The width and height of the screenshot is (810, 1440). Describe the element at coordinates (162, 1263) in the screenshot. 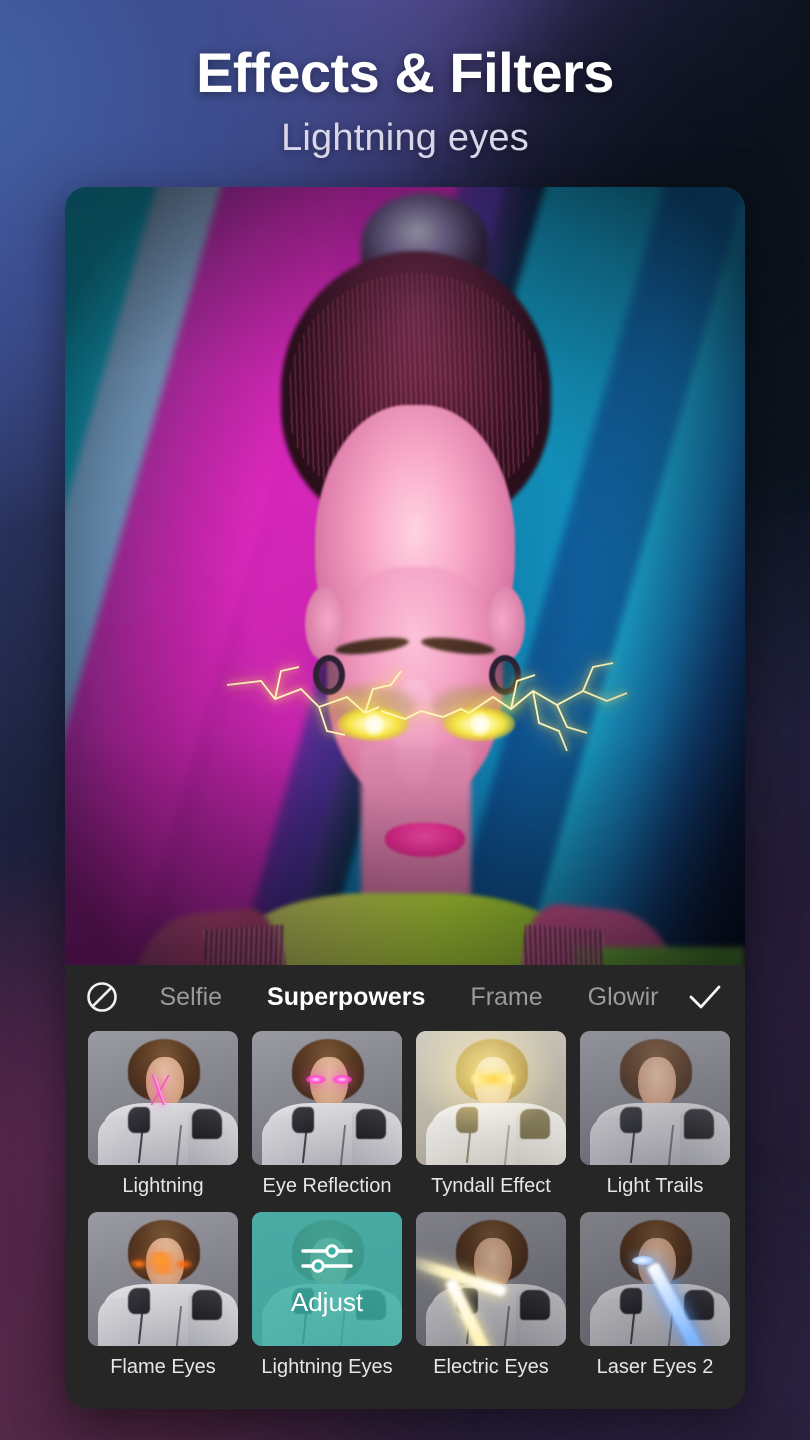

I see `flame-overlay` at that location.